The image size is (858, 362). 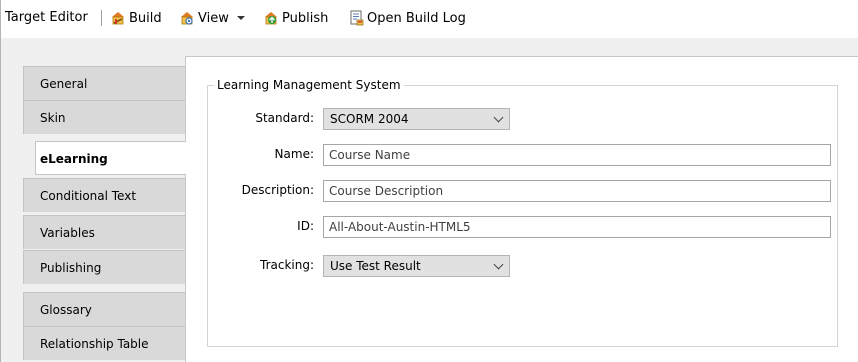 I want to click on tab-label: Publishing, so click(x=71, y=268).